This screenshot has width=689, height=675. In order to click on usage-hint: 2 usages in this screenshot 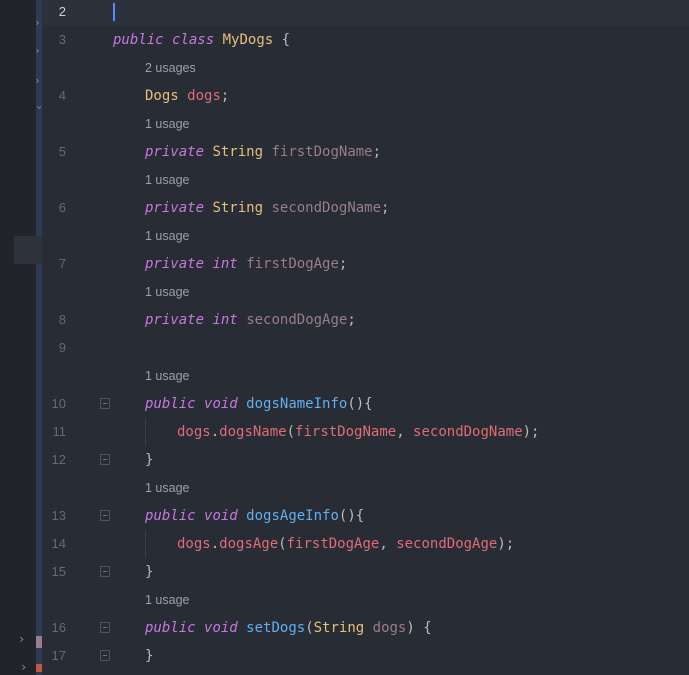, I will do `click(170, 68)`.